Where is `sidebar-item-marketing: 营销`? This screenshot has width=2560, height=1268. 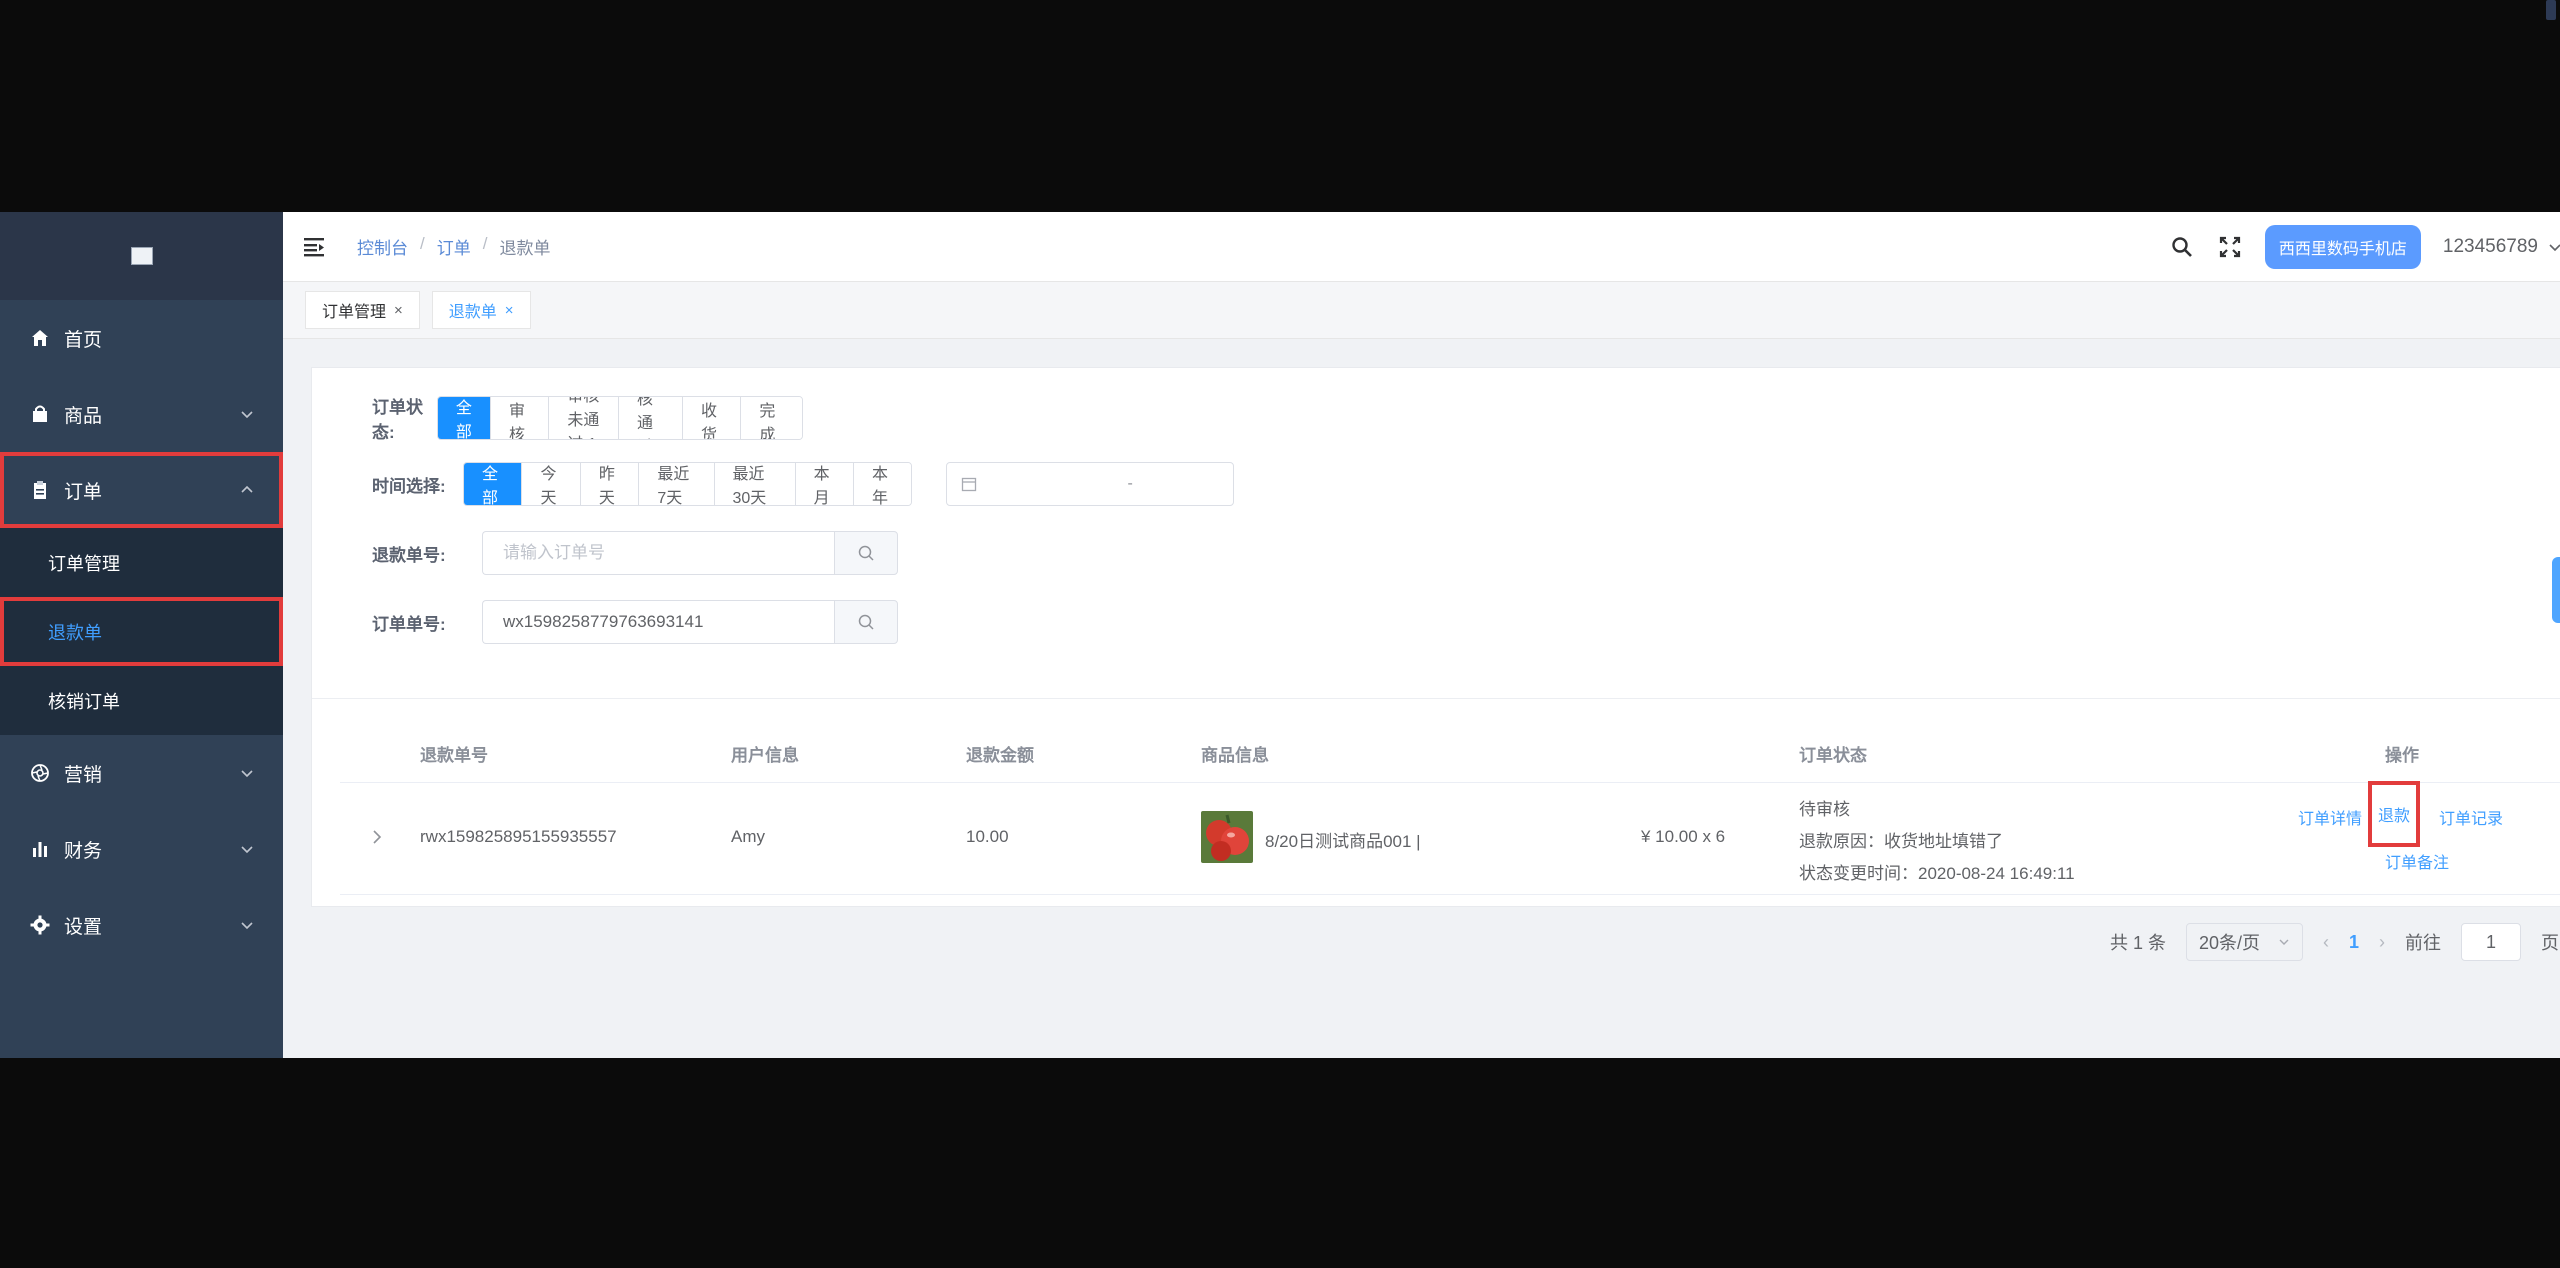
sidebar-item-marketing: 营销 is located at coordinates (141, 773).